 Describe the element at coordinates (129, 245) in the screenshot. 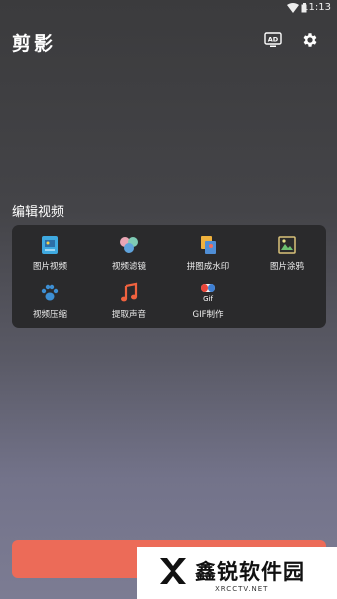

I see `video-filter-icon` at that location.